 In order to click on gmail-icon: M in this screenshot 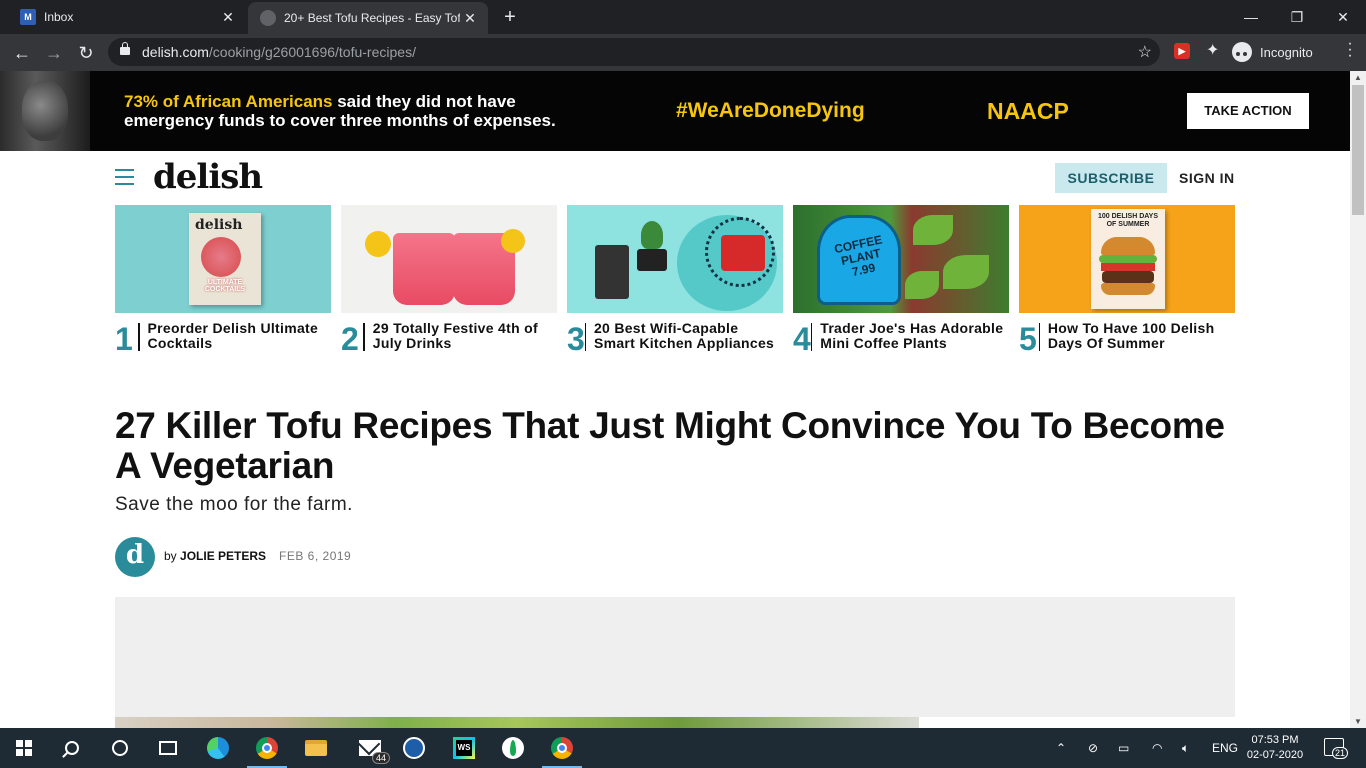, I will do `click(28, 17)`.